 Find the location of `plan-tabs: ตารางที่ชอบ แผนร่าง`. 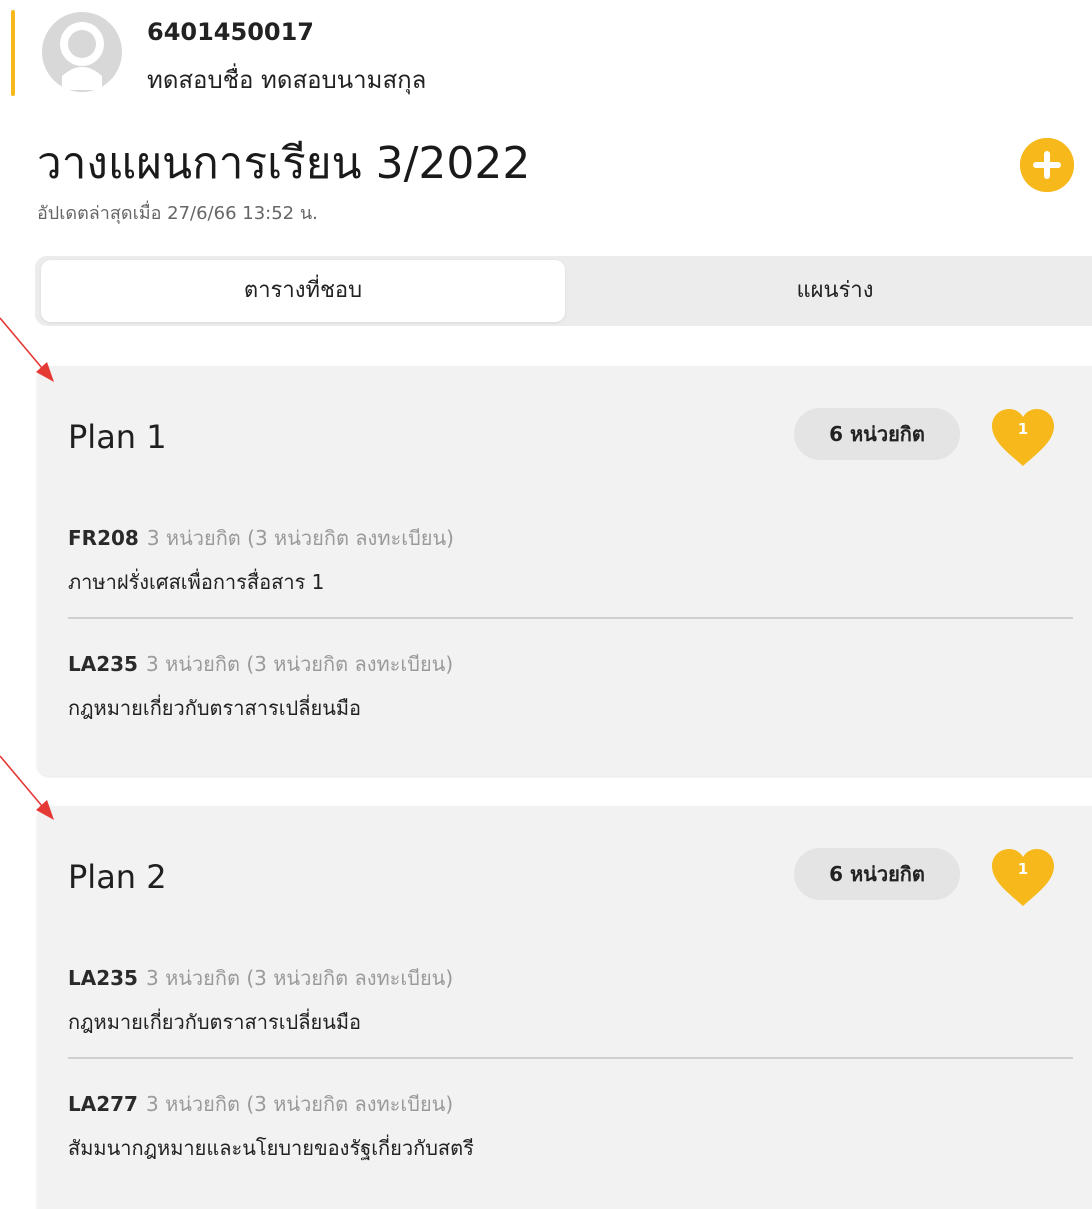

plan-tabs: ตารางที่ชอบ แผนร่าง is located at coordinates (563, 291).